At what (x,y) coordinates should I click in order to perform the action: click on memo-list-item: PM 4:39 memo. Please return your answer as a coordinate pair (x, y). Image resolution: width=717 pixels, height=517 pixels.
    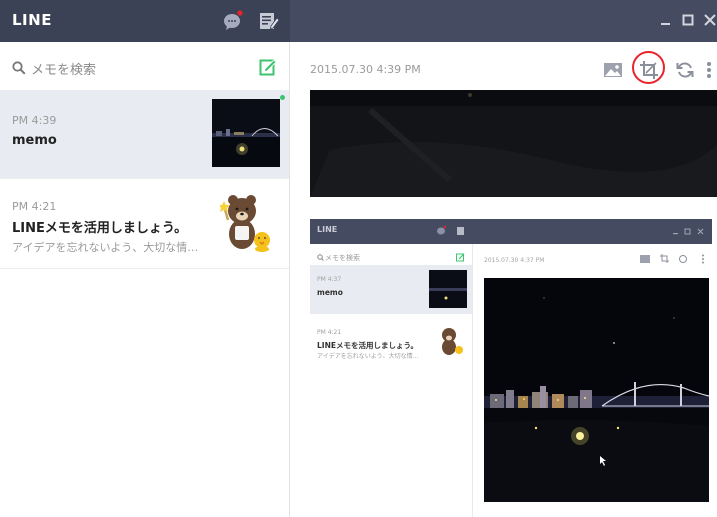
    Looking at the image, I should click on (144, 134).